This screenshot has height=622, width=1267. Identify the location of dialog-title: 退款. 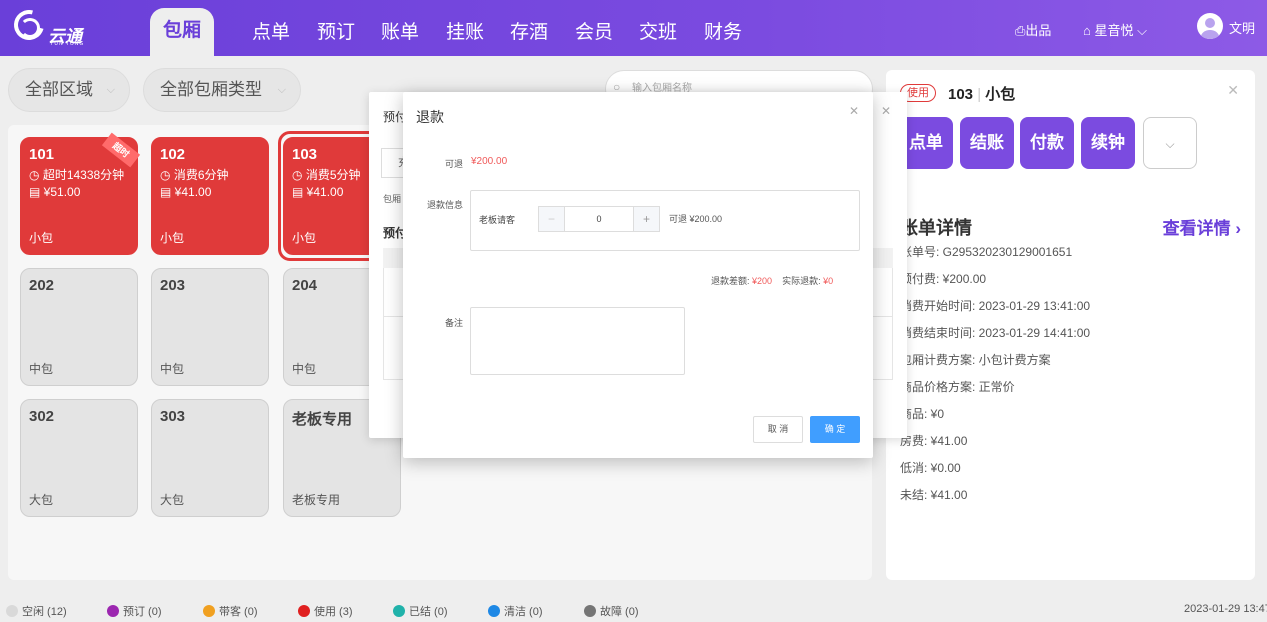
(430, 117).